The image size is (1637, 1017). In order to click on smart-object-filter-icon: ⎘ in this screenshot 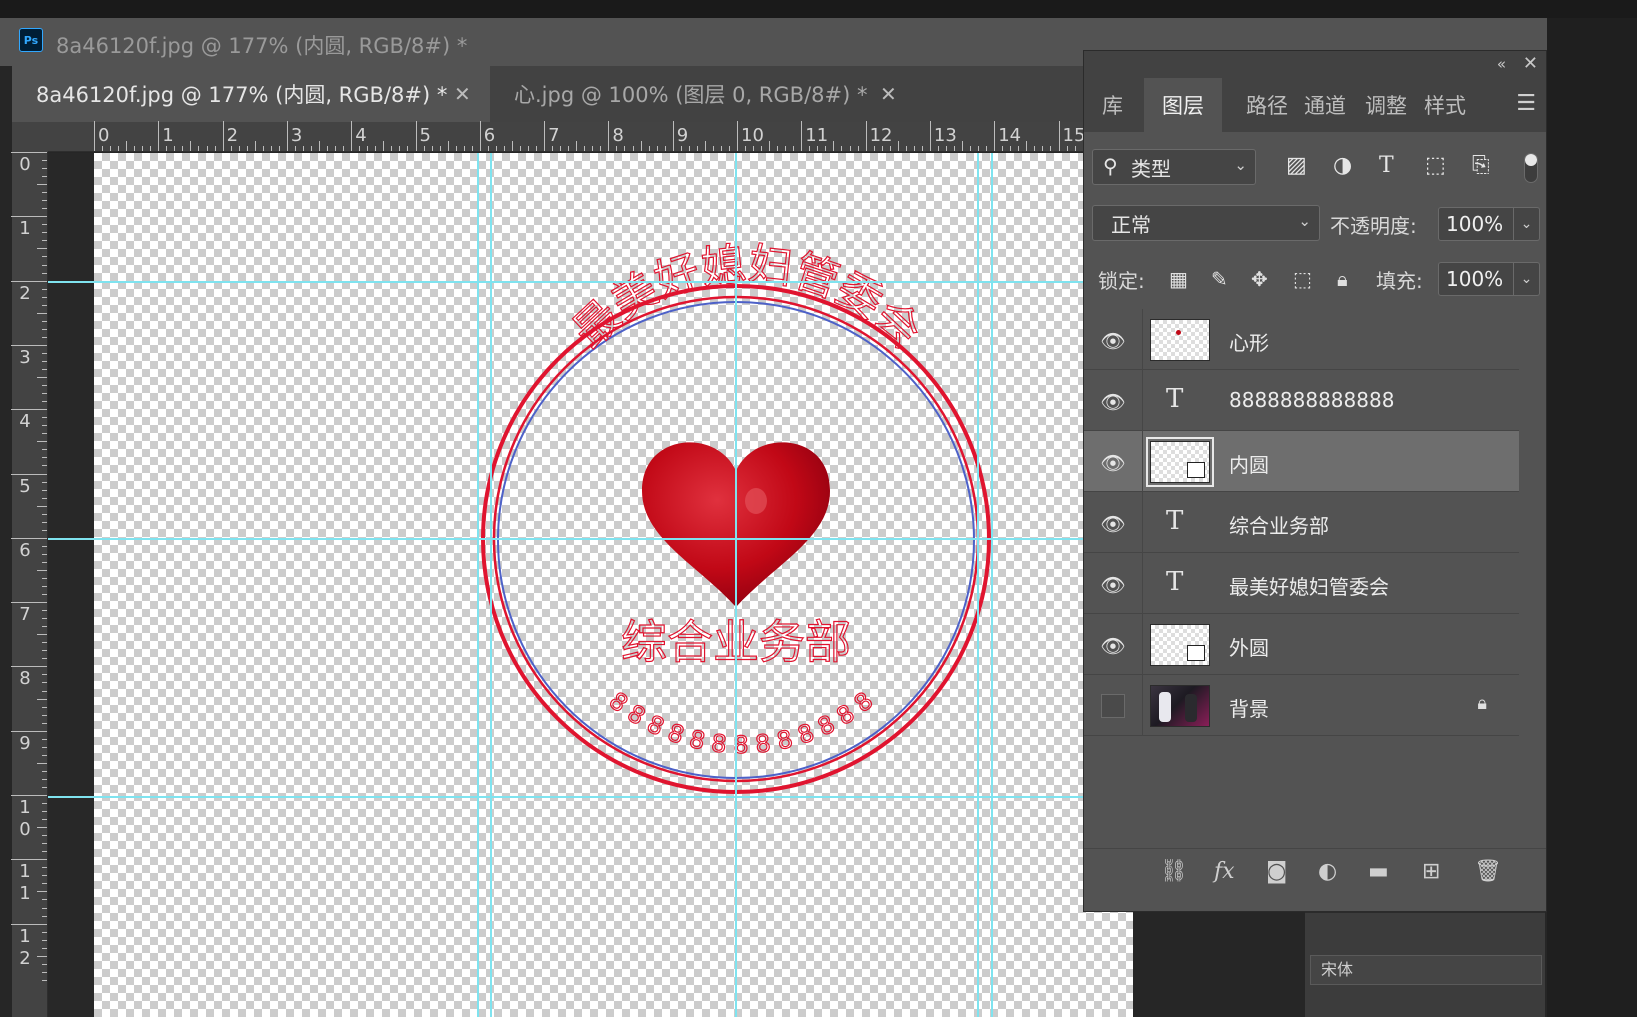, I will do `click(1481, 165)`.